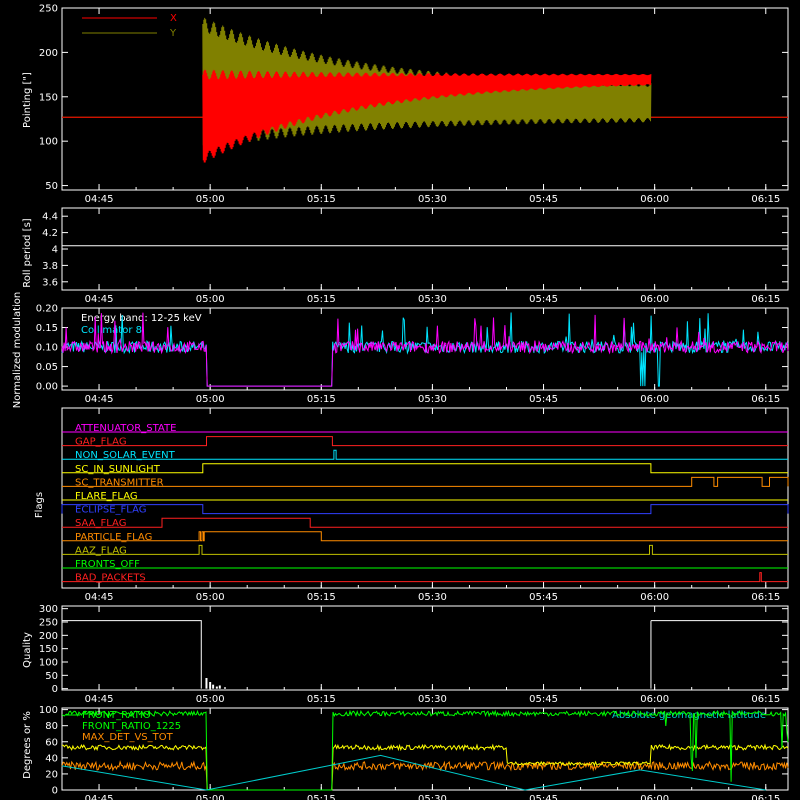  I want to click on flag-label: SAA_FLAG, so click(100, 523).